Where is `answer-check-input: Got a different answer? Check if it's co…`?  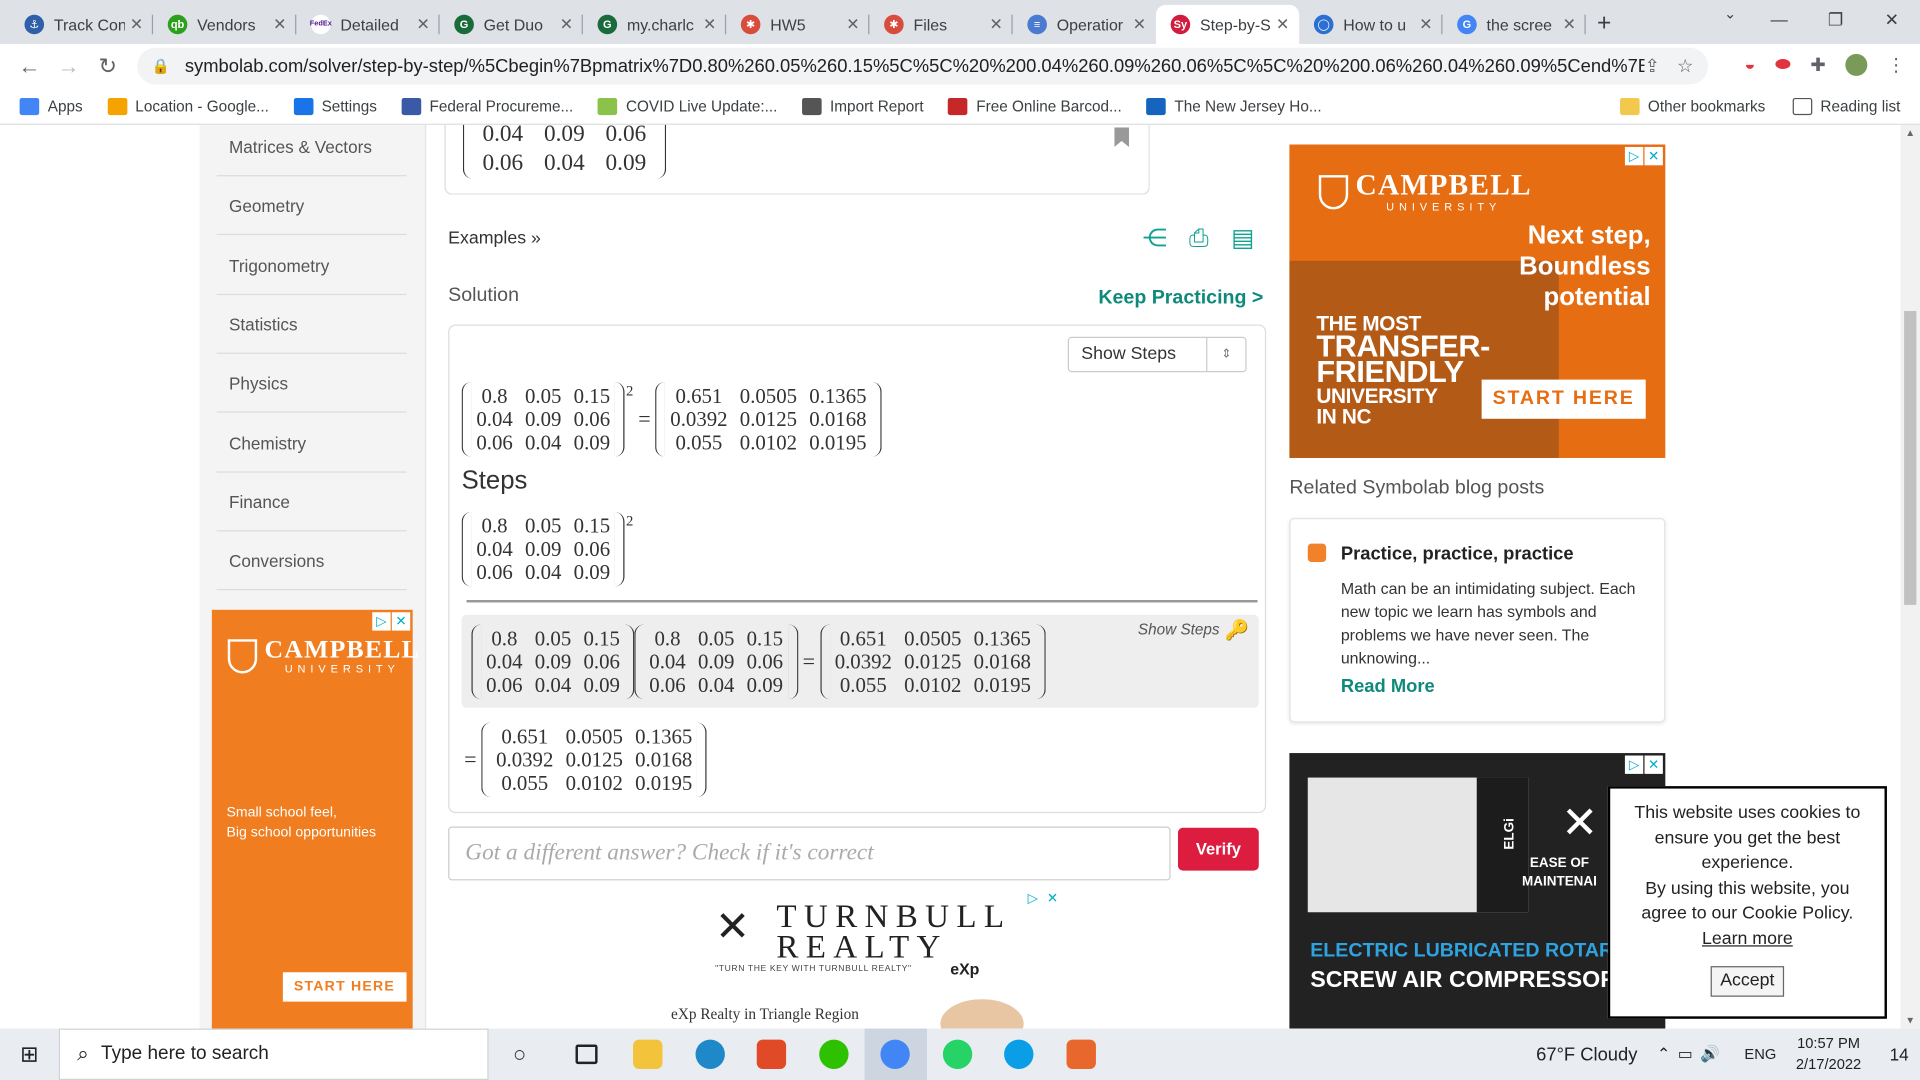
answer-check-input: Got a different answer? Check if it's co… is located at coordinates (809, 853).